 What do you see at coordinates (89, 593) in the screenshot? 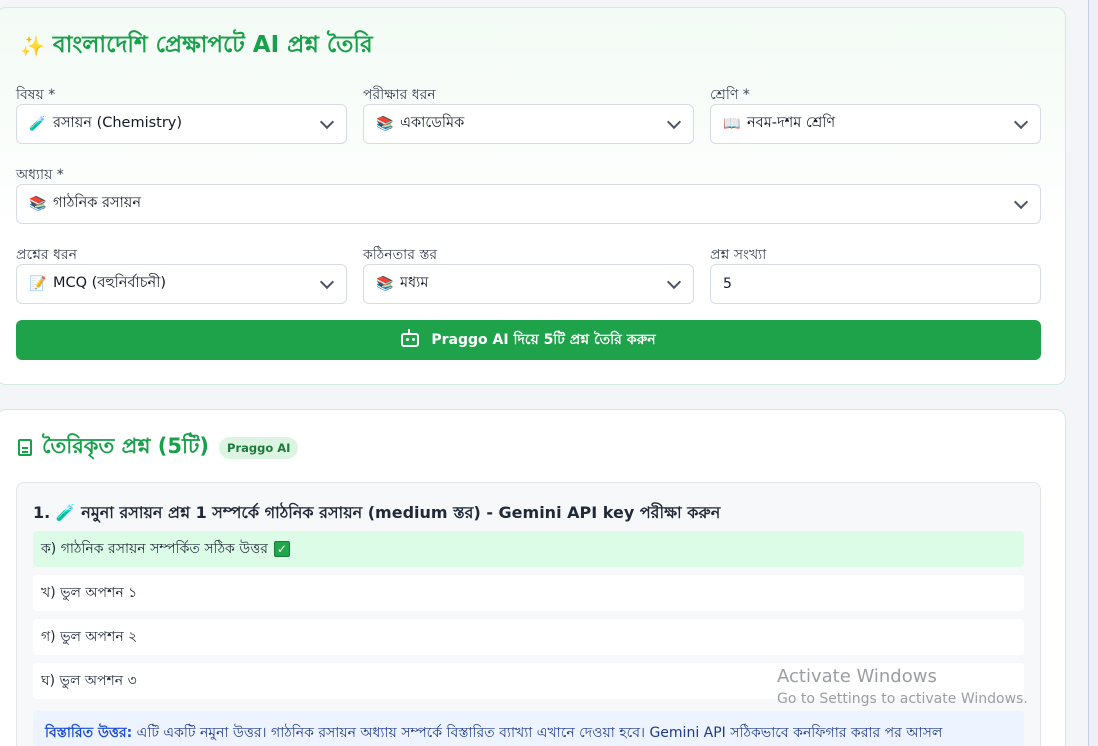
I see `option-text: খ) ভুল অপশন ১` at bounding box center [89, 593].